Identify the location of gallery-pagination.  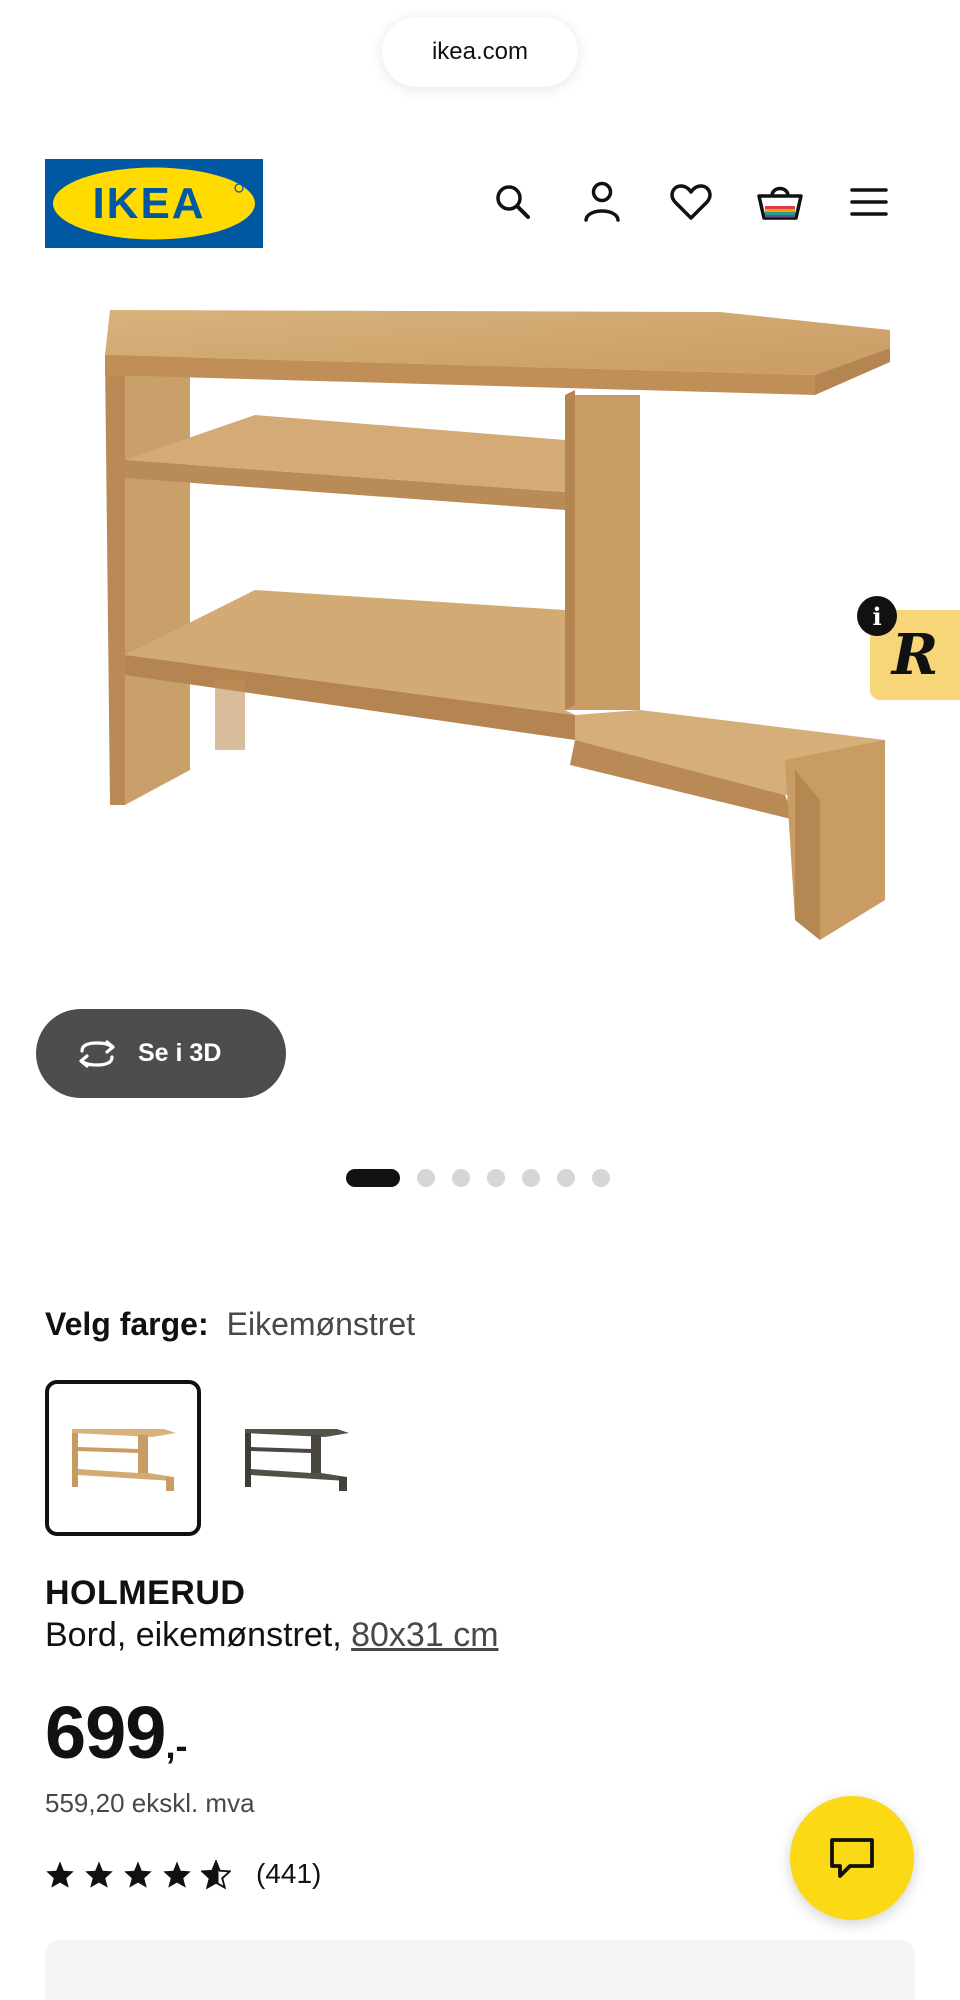
(478, 1178).